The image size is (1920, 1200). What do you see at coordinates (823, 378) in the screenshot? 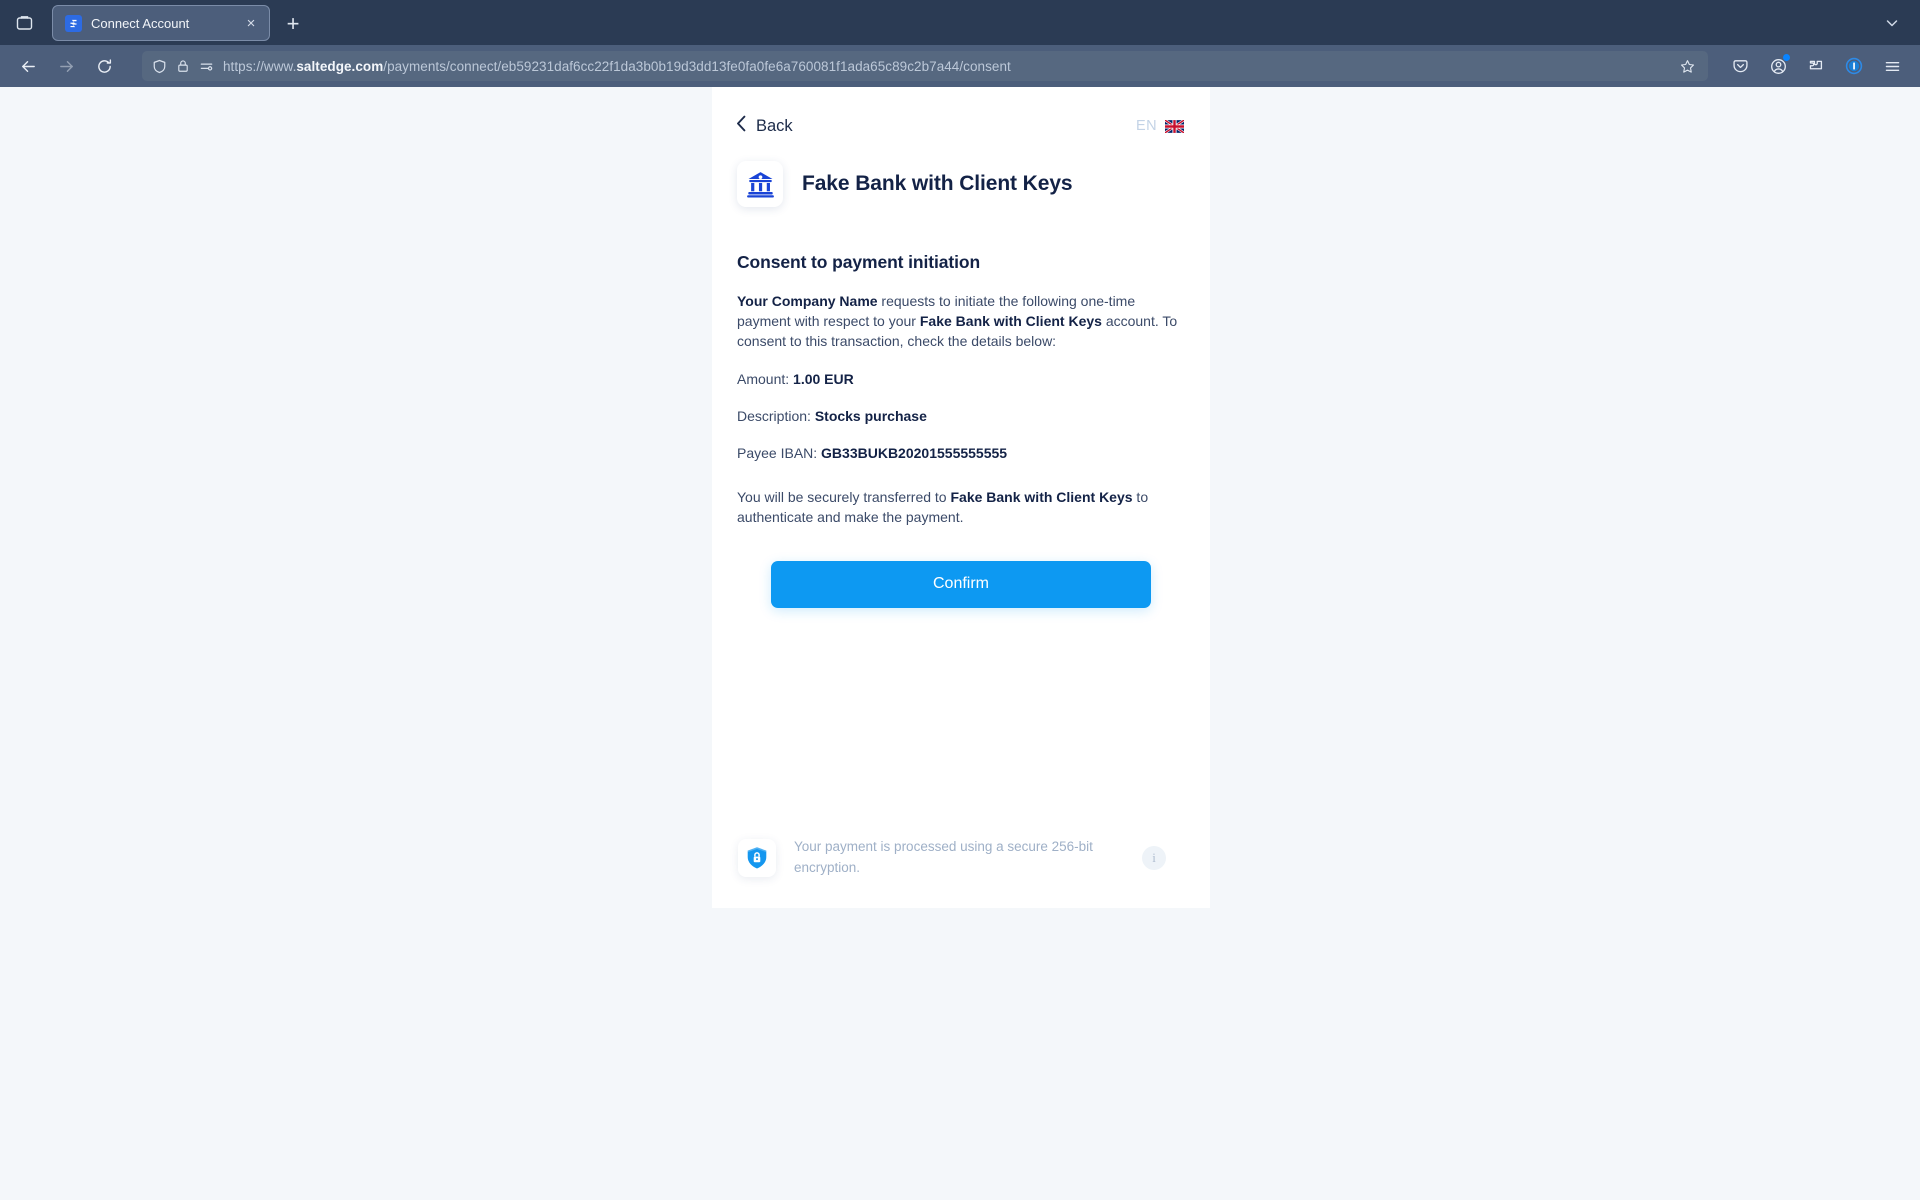
I see `amount-value: 1.00 EUR` at bounding box center [823, 378].